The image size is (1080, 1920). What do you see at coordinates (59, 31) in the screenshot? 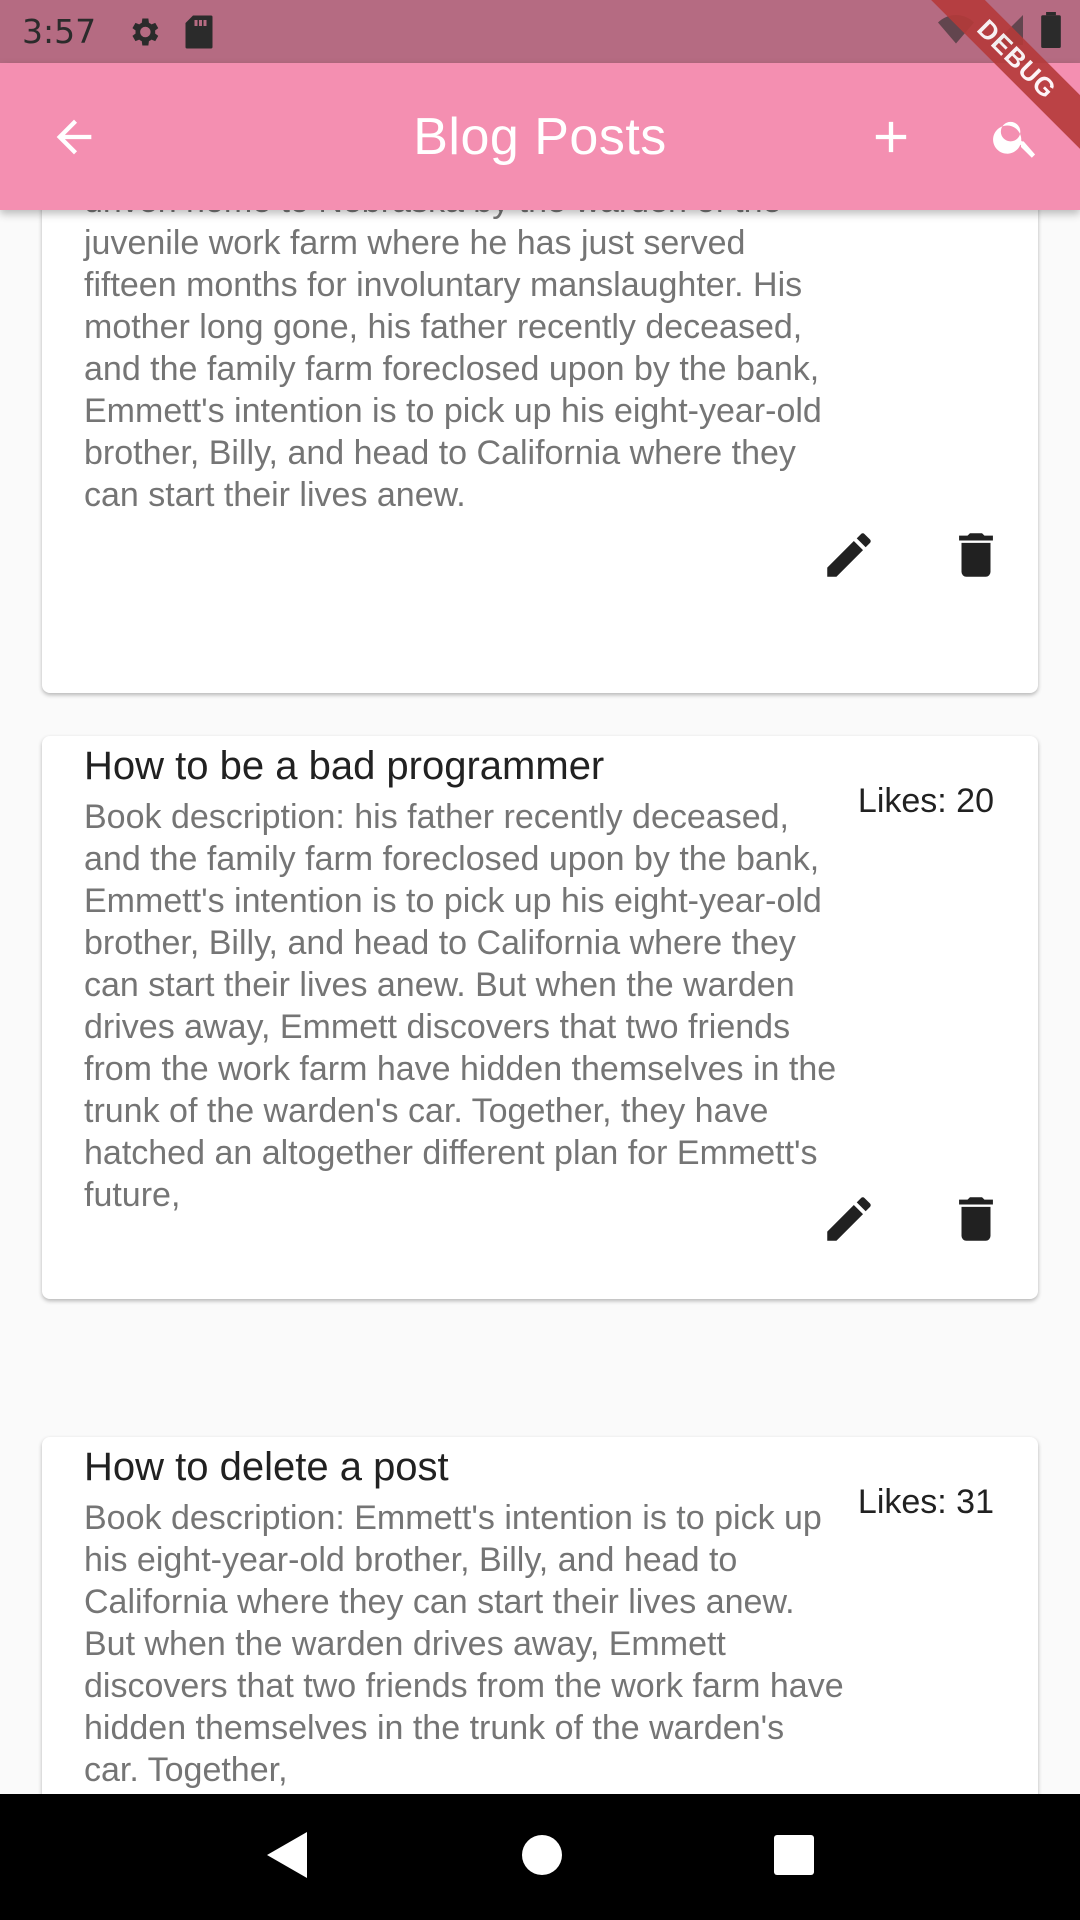
I see `status-time: 3:57` at bounding box center [59, 31].